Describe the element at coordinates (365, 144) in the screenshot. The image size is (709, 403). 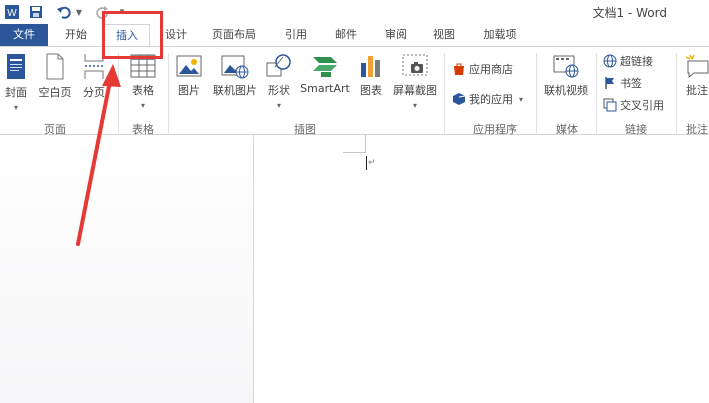
I see `margin-corner-mark-vertical` at that location.